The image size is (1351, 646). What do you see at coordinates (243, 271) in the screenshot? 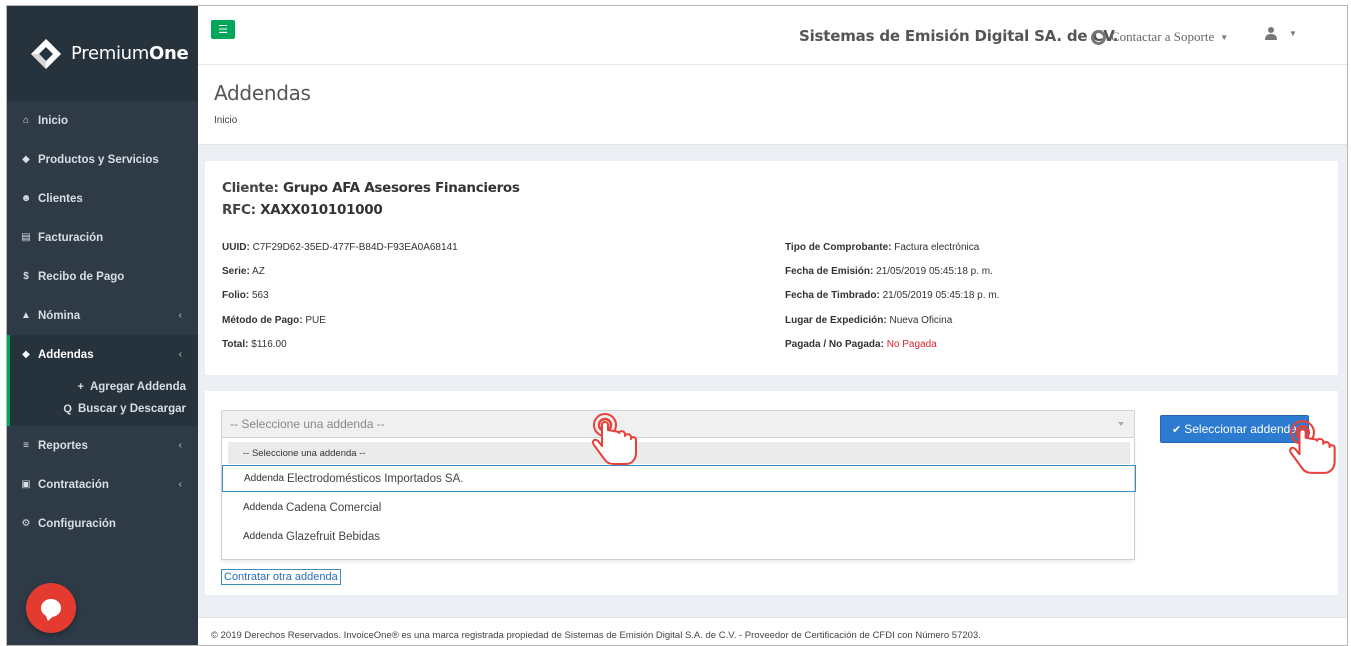
I see `serie-field: Serie: AZ` at bounding box center [243, 271].